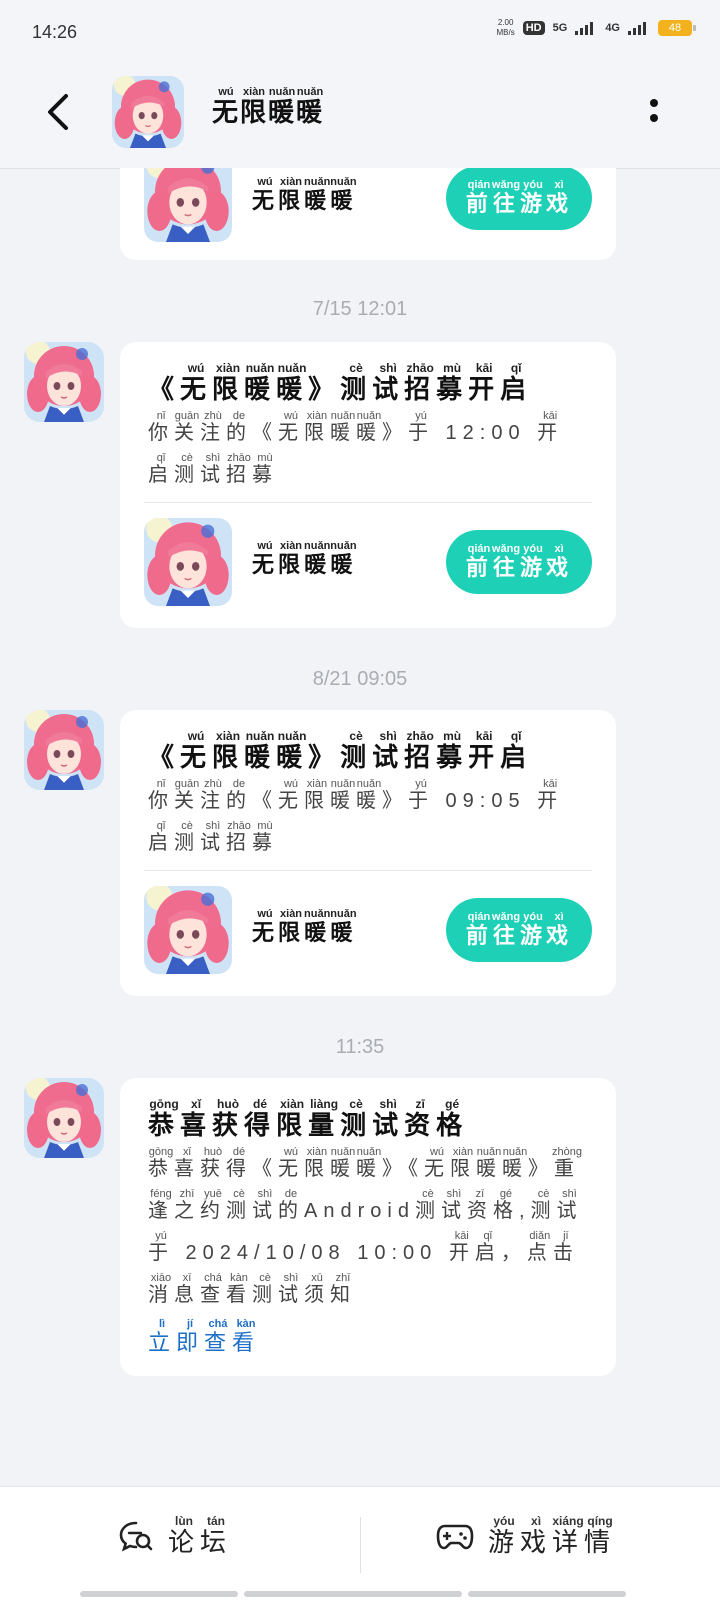 This screenshot has width=720, height=1601. Describe the element at coordinates (136, 1536) in the screenshot. I see `chat-search-icon` at that location.